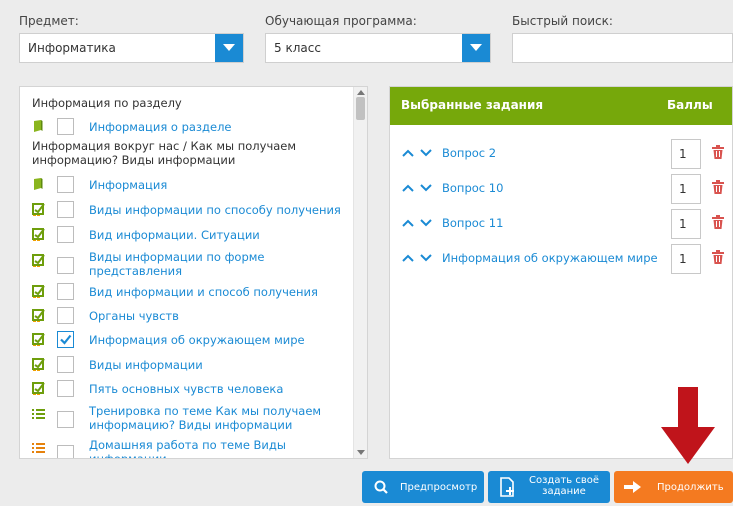  What do you see at coordinates (38, 448) in the screenshot?
I see `list-orange-icon` at bounding box center [38, 448].